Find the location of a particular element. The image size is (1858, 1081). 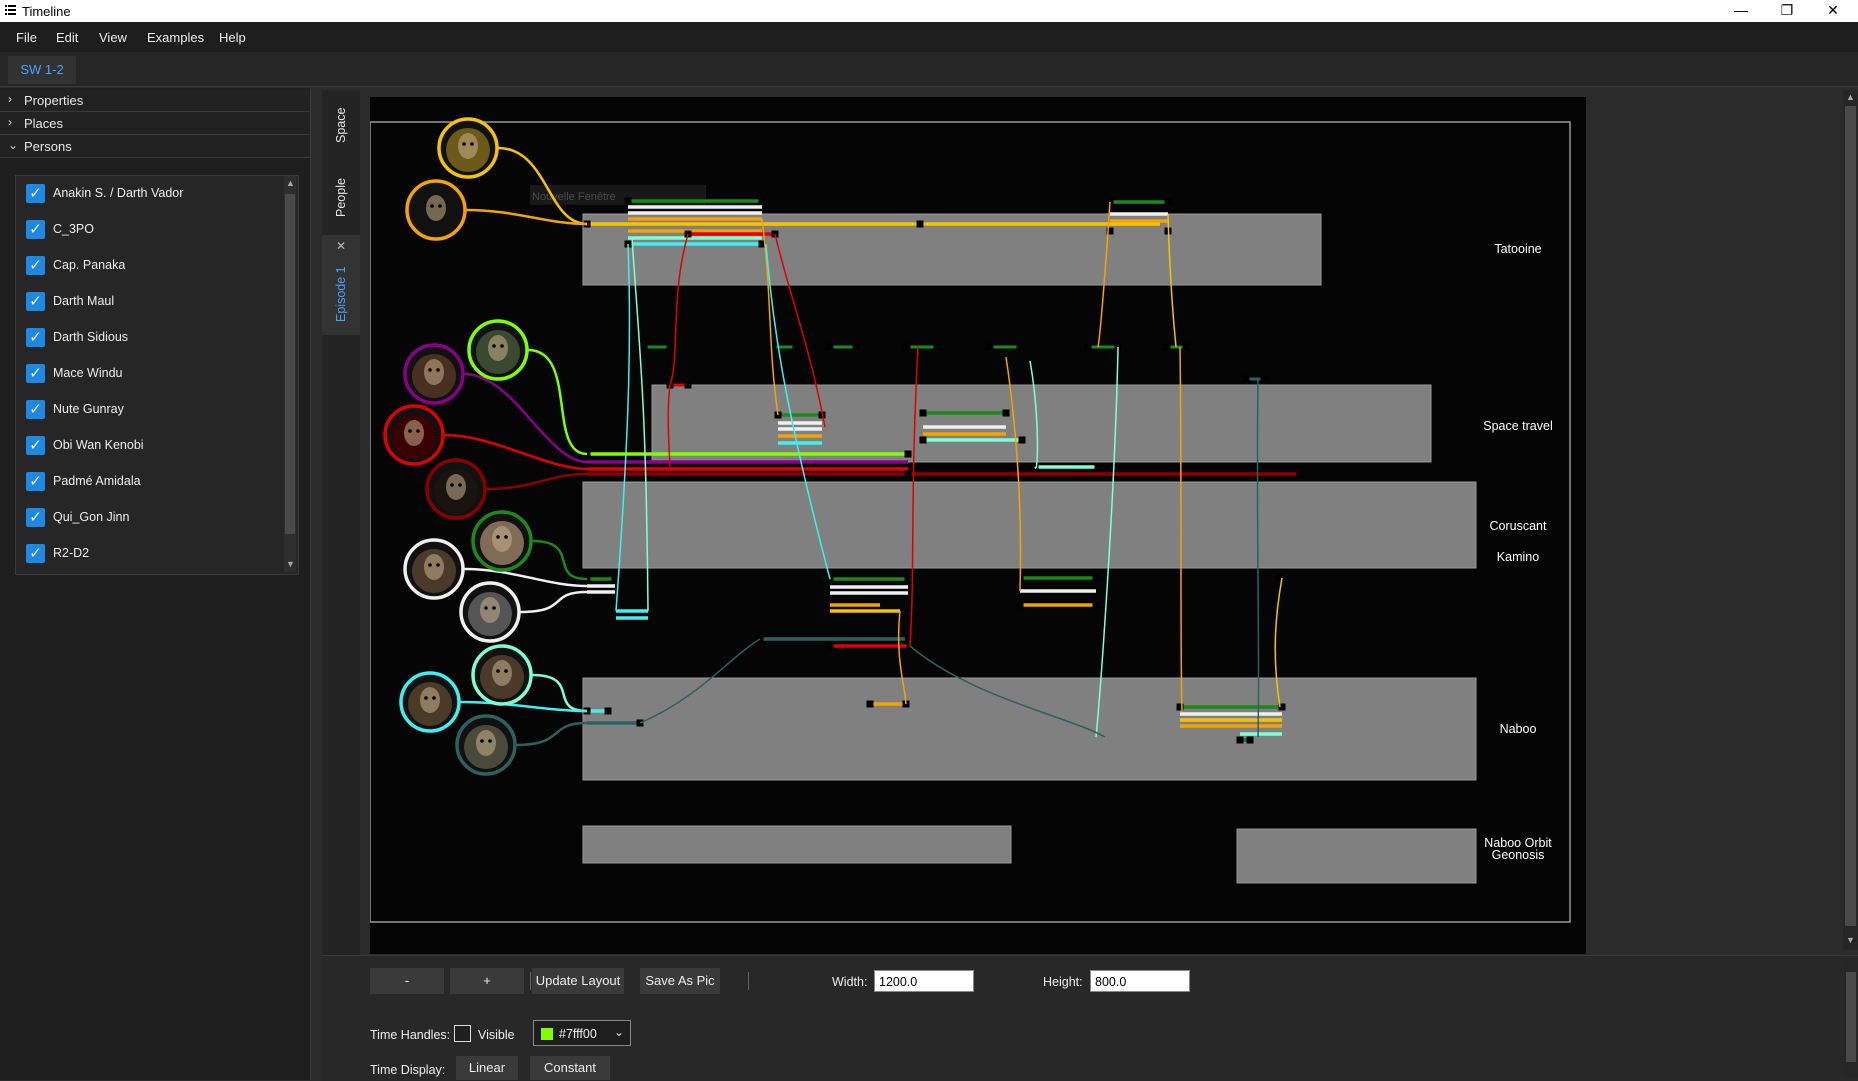

yoda-avatar-icon is located at coordinates (498, 350).